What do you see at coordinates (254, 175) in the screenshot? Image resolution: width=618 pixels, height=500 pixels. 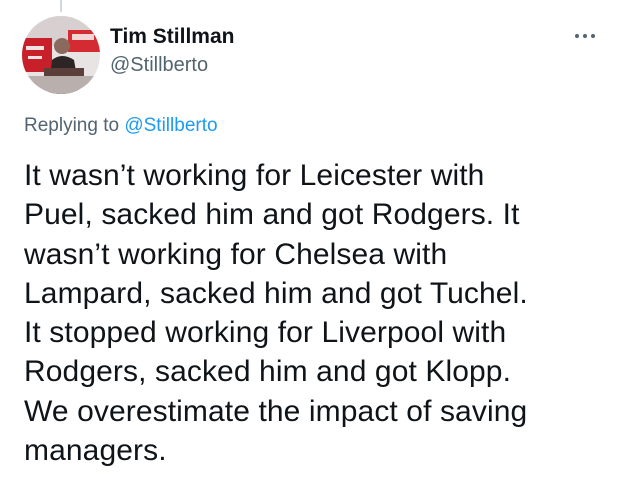 I see `tweet-text-line: It wasn’t working for Leicester with` at bounding box center [254, 175].